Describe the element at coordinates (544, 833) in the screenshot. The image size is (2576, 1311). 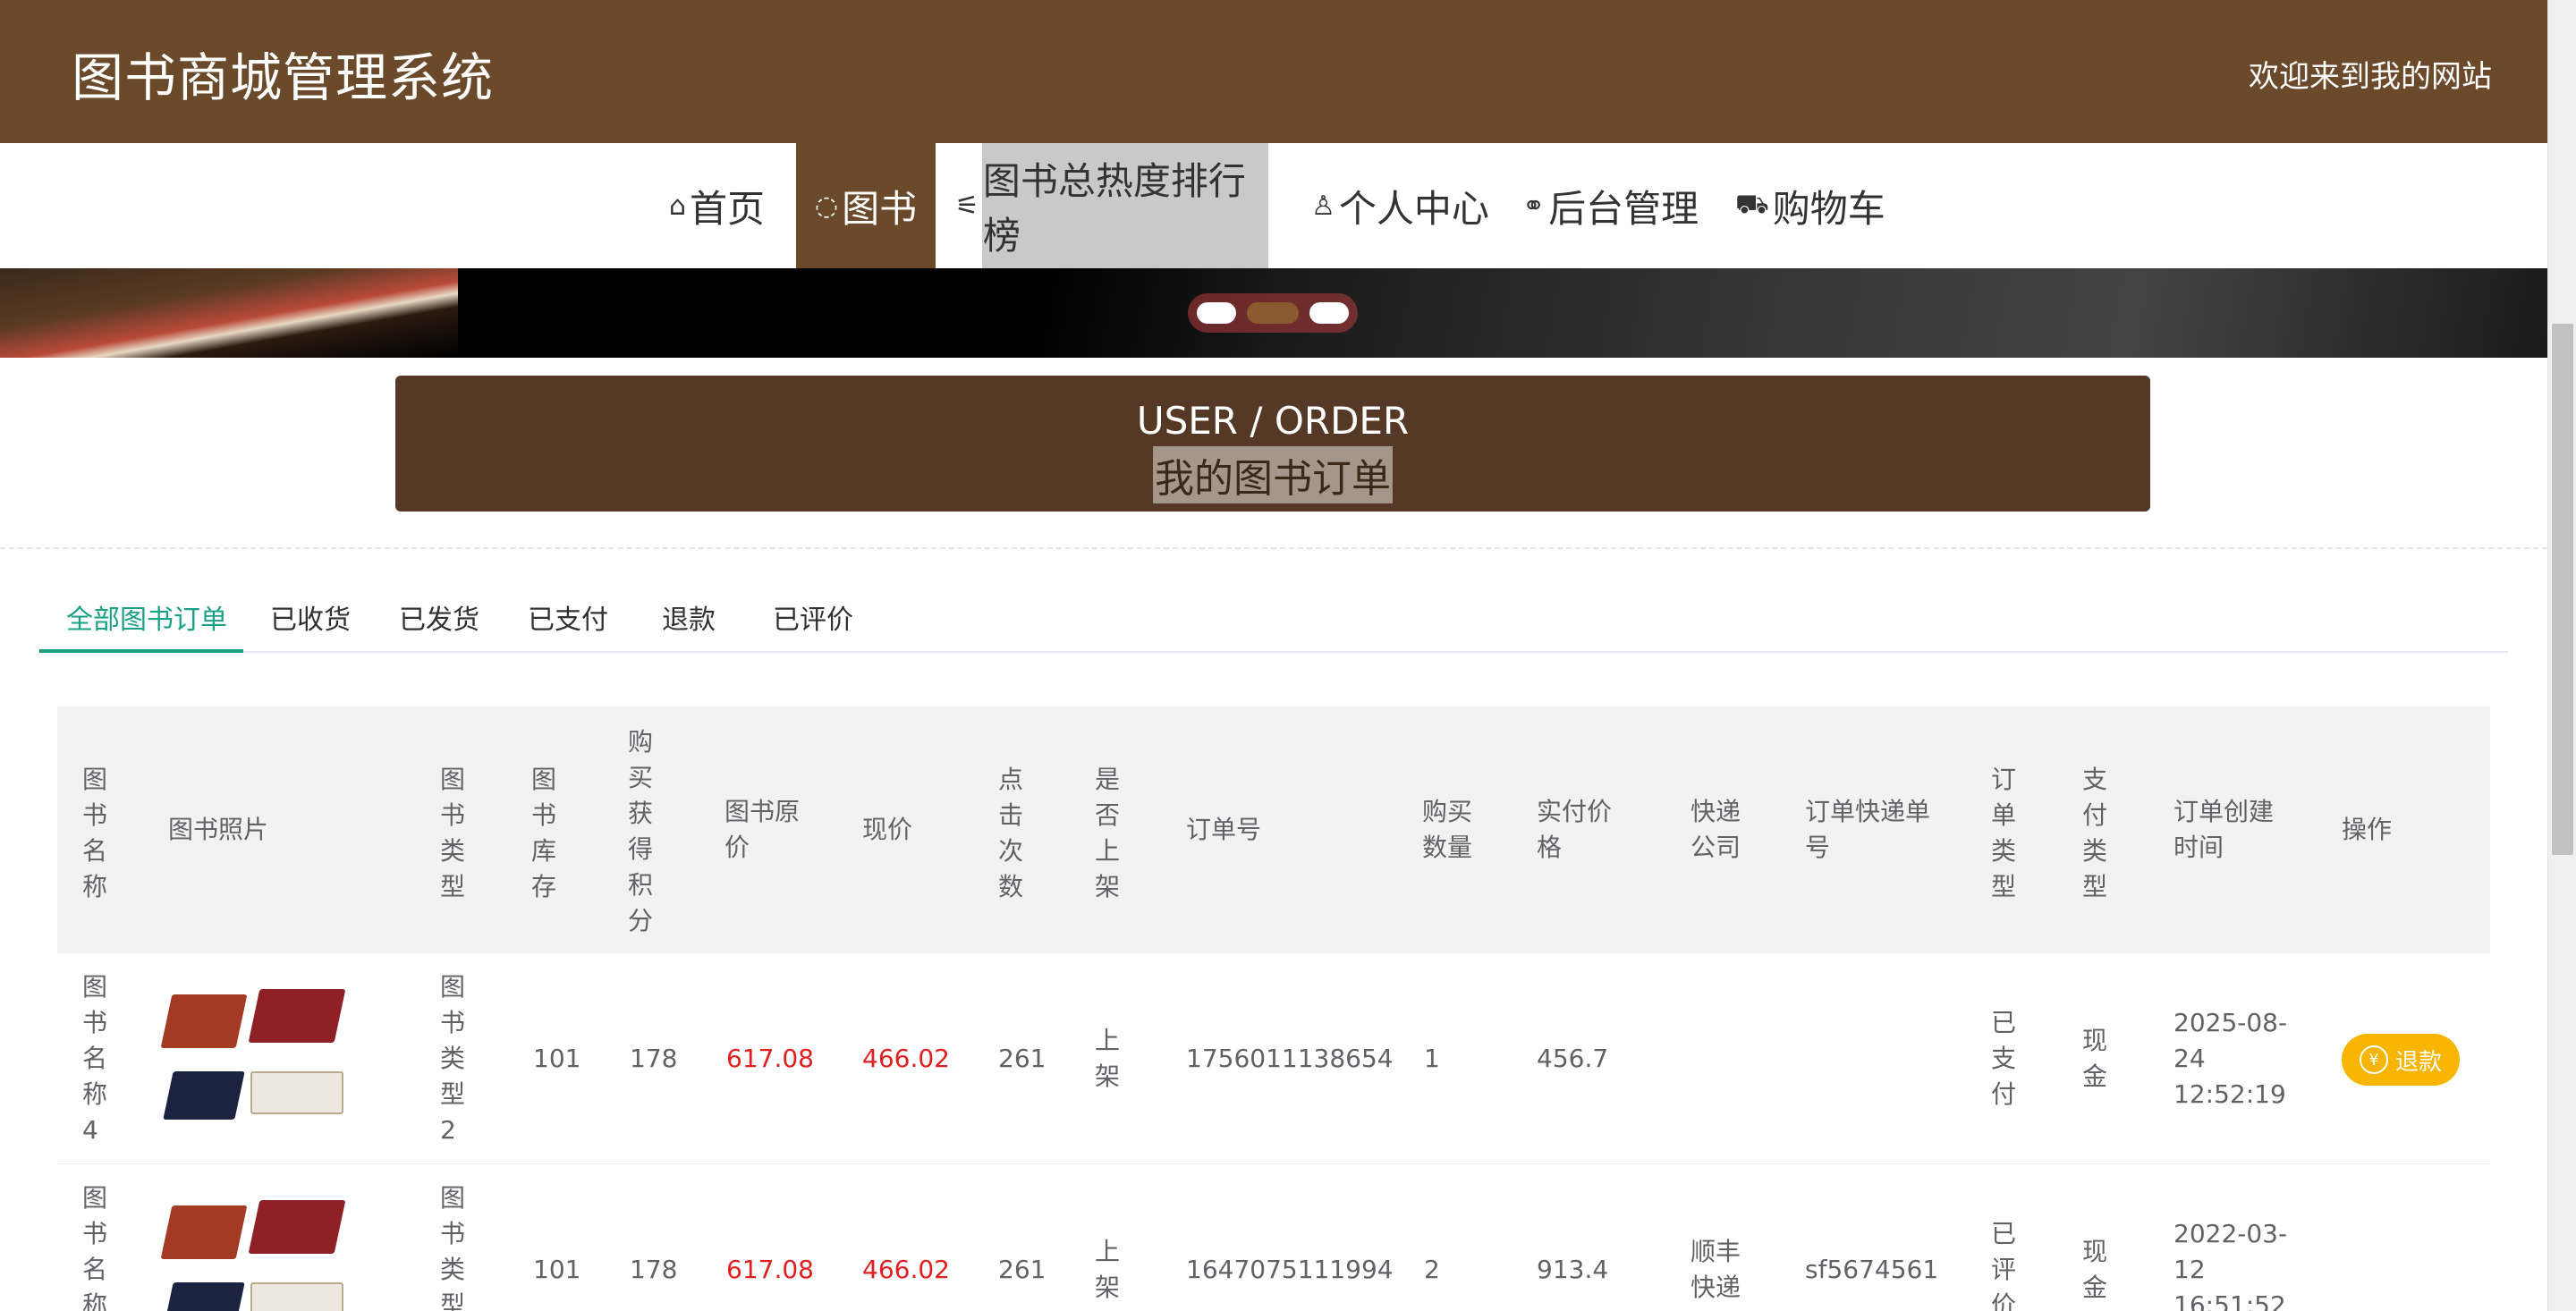
I see `th-stock: 图书库存` at that location.